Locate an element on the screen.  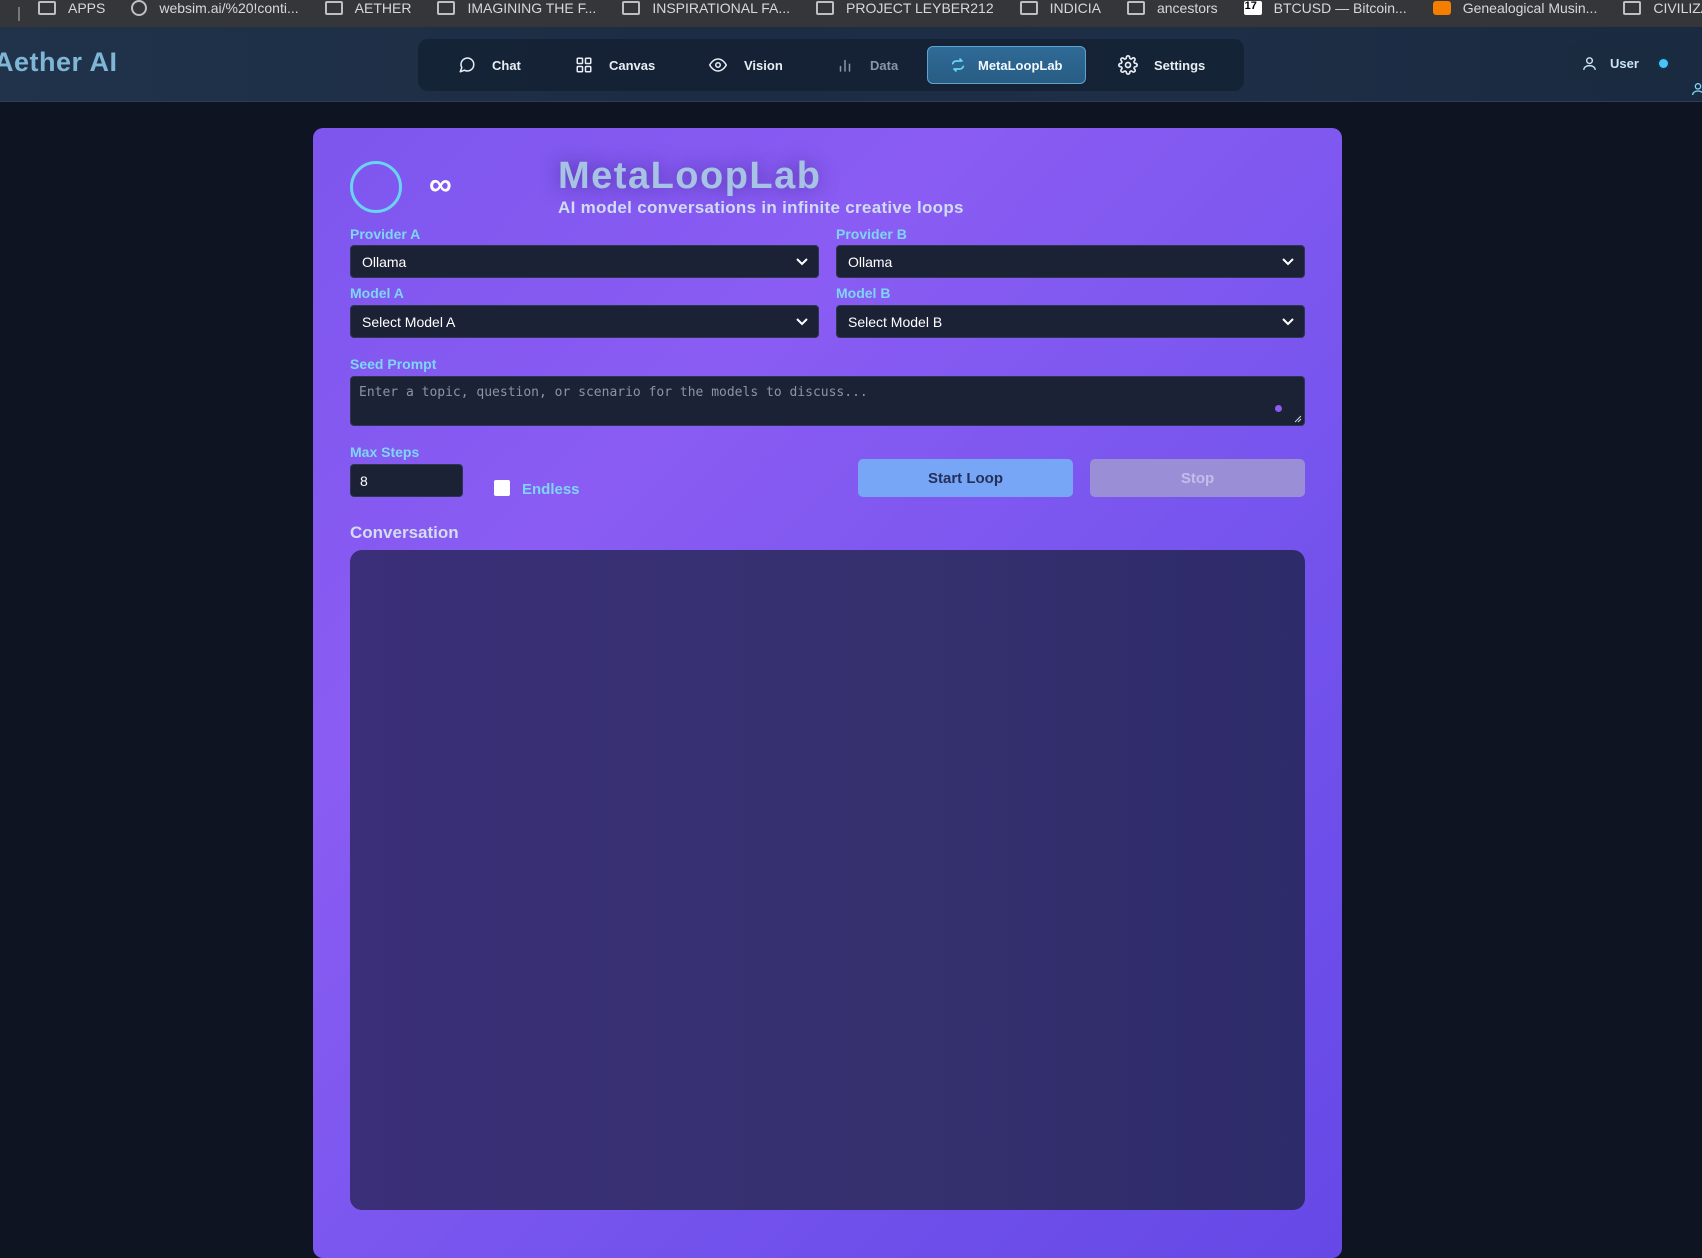
bookmark-apps: APPS is located at coordinates (71, 8).